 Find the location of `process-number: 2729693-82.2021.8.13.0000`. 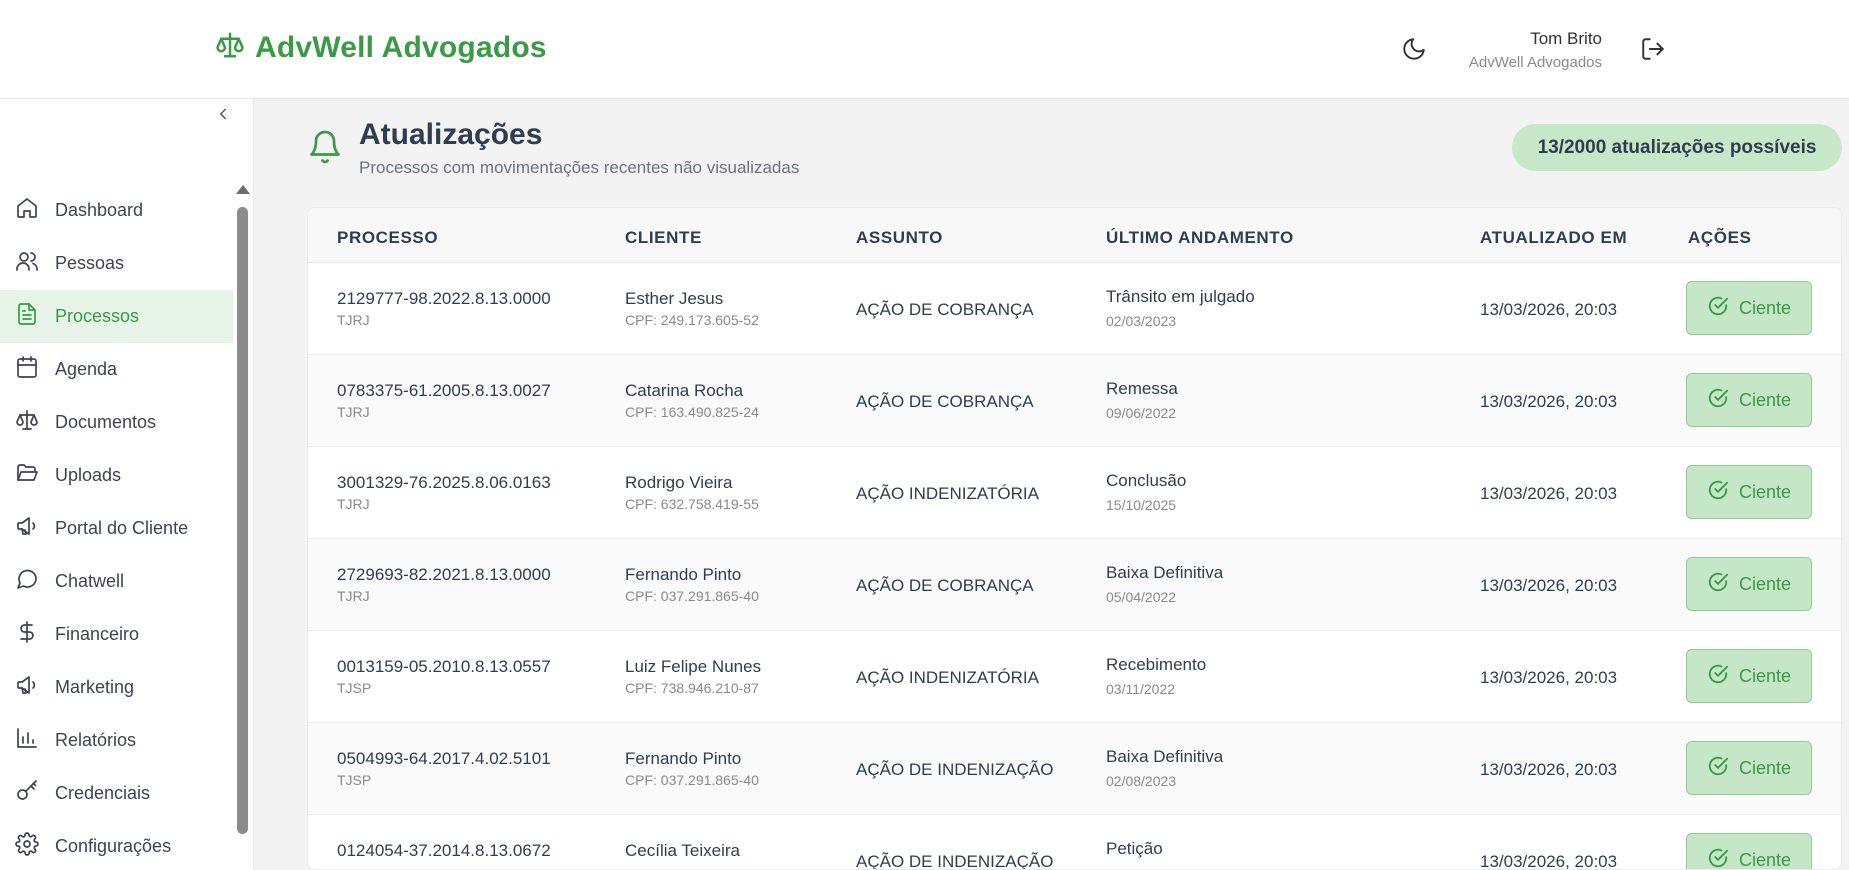

process-number: 2729693-82.2021.8.13.0000 is located at coordinates (444, 575).